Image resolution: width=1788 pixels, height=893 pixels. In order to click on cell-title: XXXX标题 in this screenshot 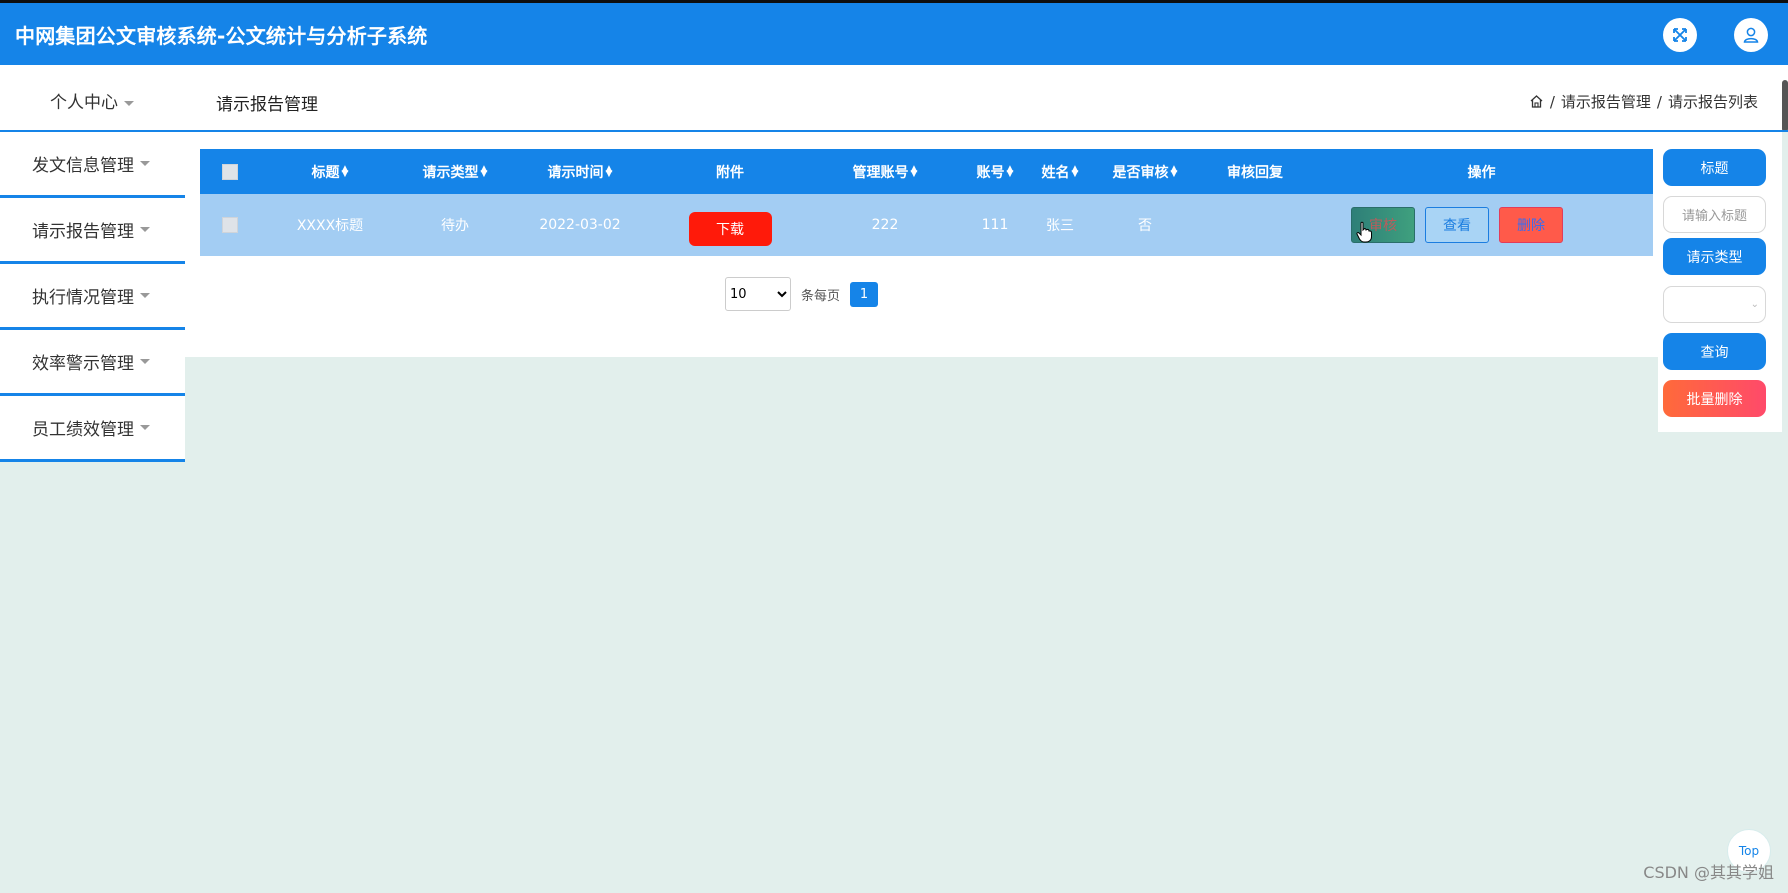, I will do `click(330, 226)`.